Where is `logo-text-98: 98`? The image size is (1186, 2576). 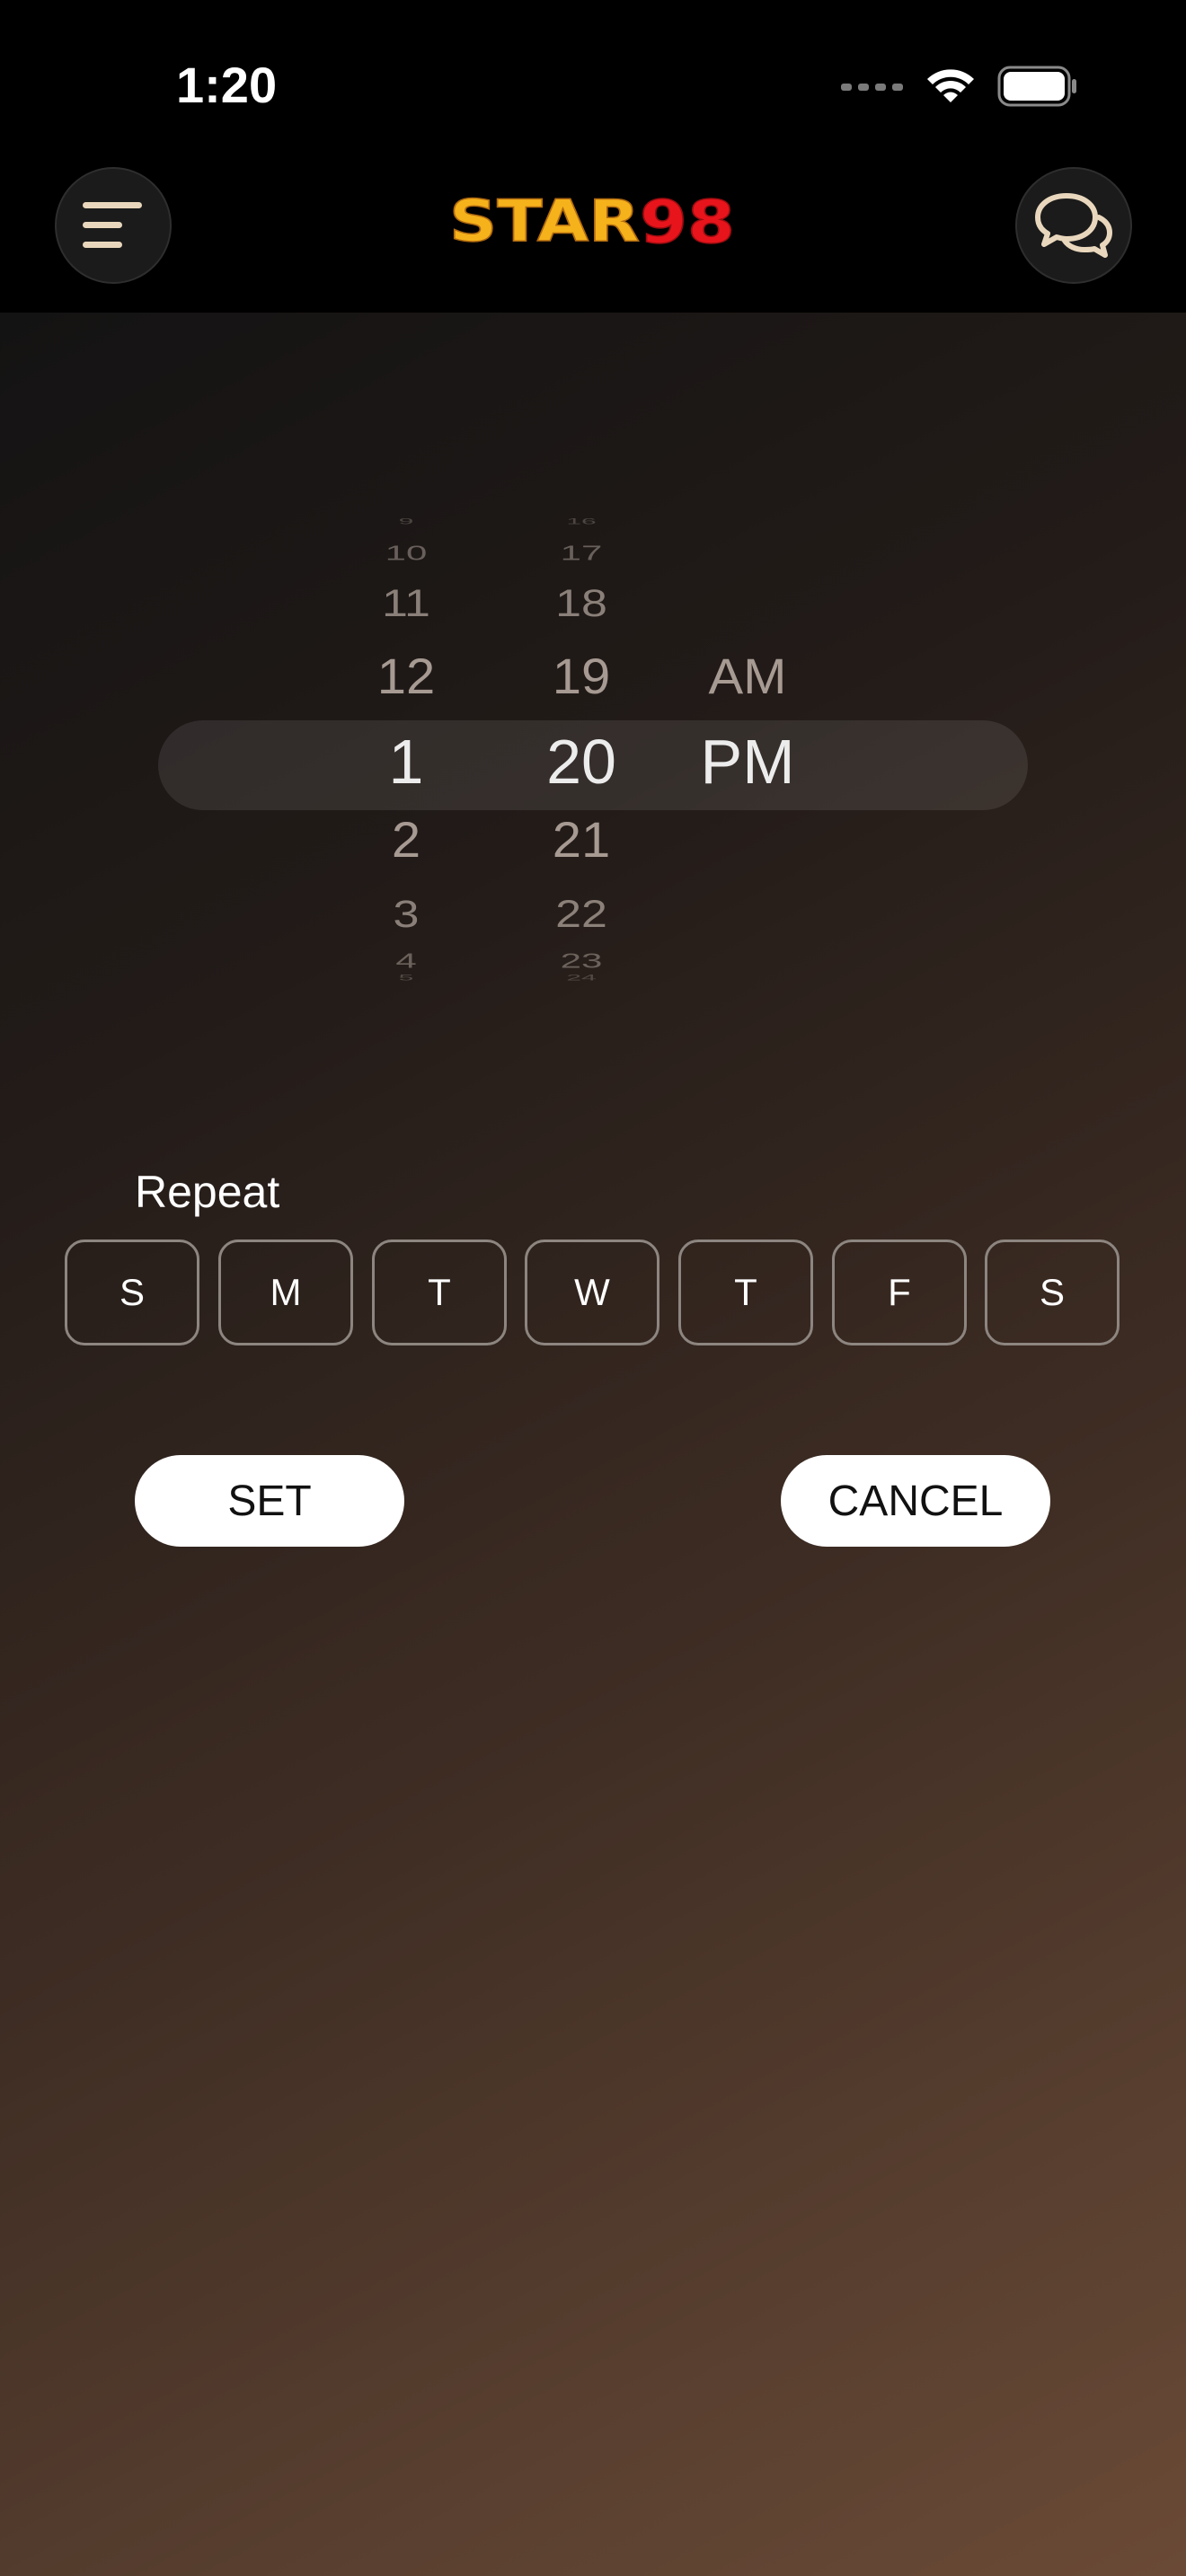
logo-text-98: 98 is located at coordinates (687, 222).